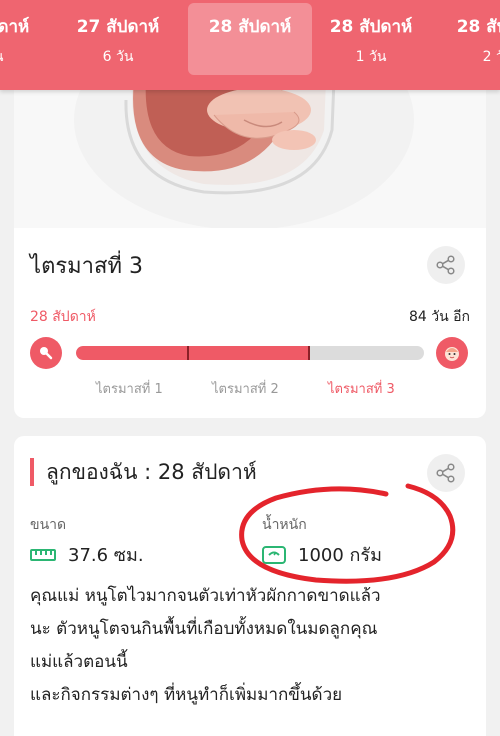  I want to click on tab-week-26: 26 สัปดาห์ 7 วัน, so click(25, 39).